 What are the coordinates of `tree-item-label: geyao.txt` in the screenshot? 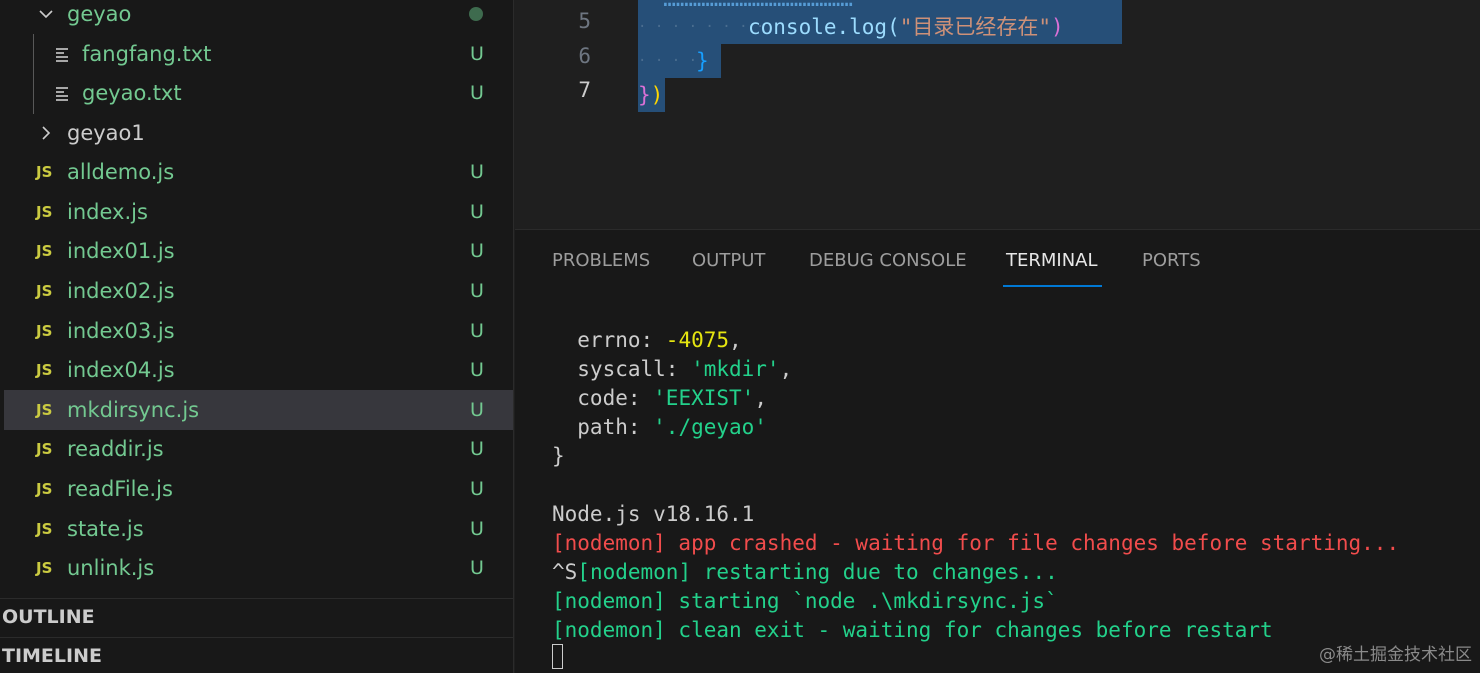 It's located at (132, 93).